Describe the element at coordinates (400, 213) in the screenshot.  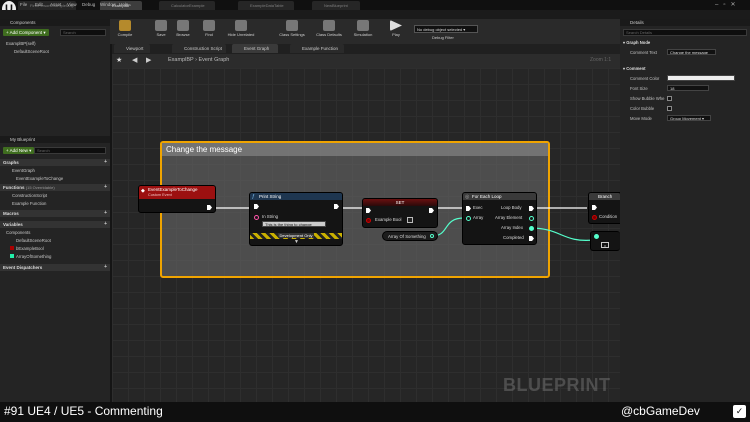
I see `set-node: SET Example Bool` at that location.